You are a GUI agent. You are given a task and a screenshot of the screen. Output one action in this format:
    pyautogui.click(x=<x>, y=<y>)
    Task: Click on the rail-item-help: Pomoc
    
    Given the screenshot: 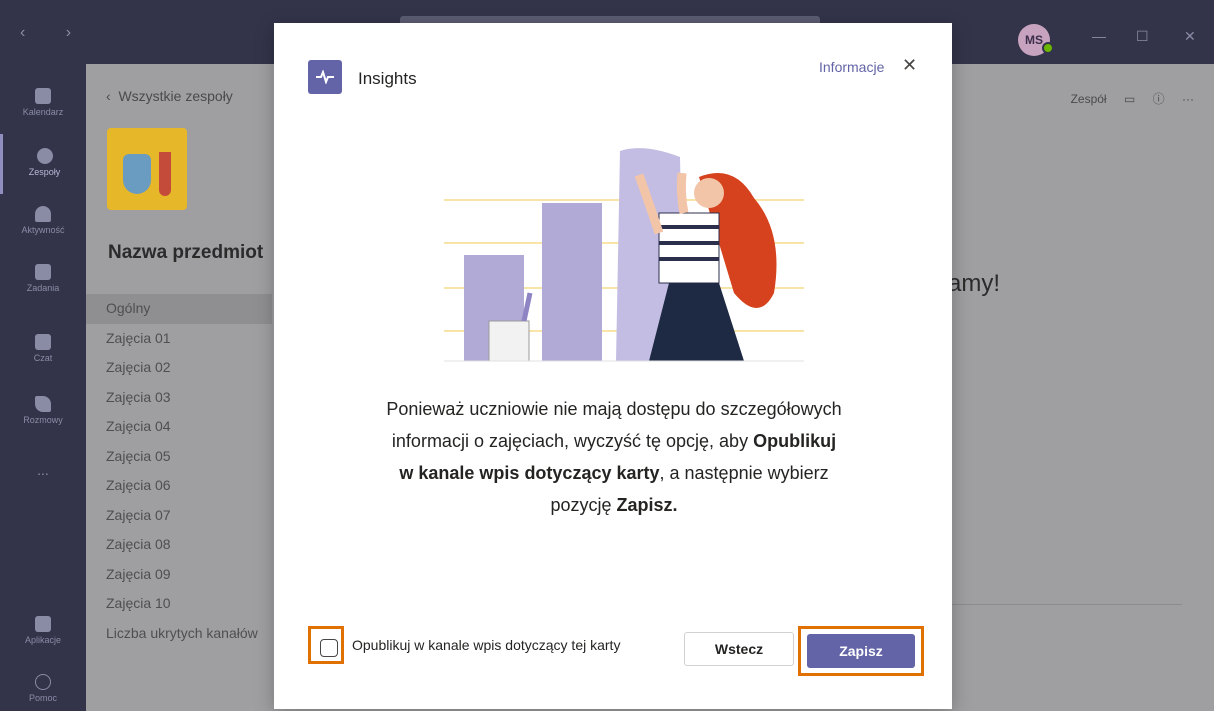 What is the action you would take?
    pyautogui.click(x=43, y=685)
    